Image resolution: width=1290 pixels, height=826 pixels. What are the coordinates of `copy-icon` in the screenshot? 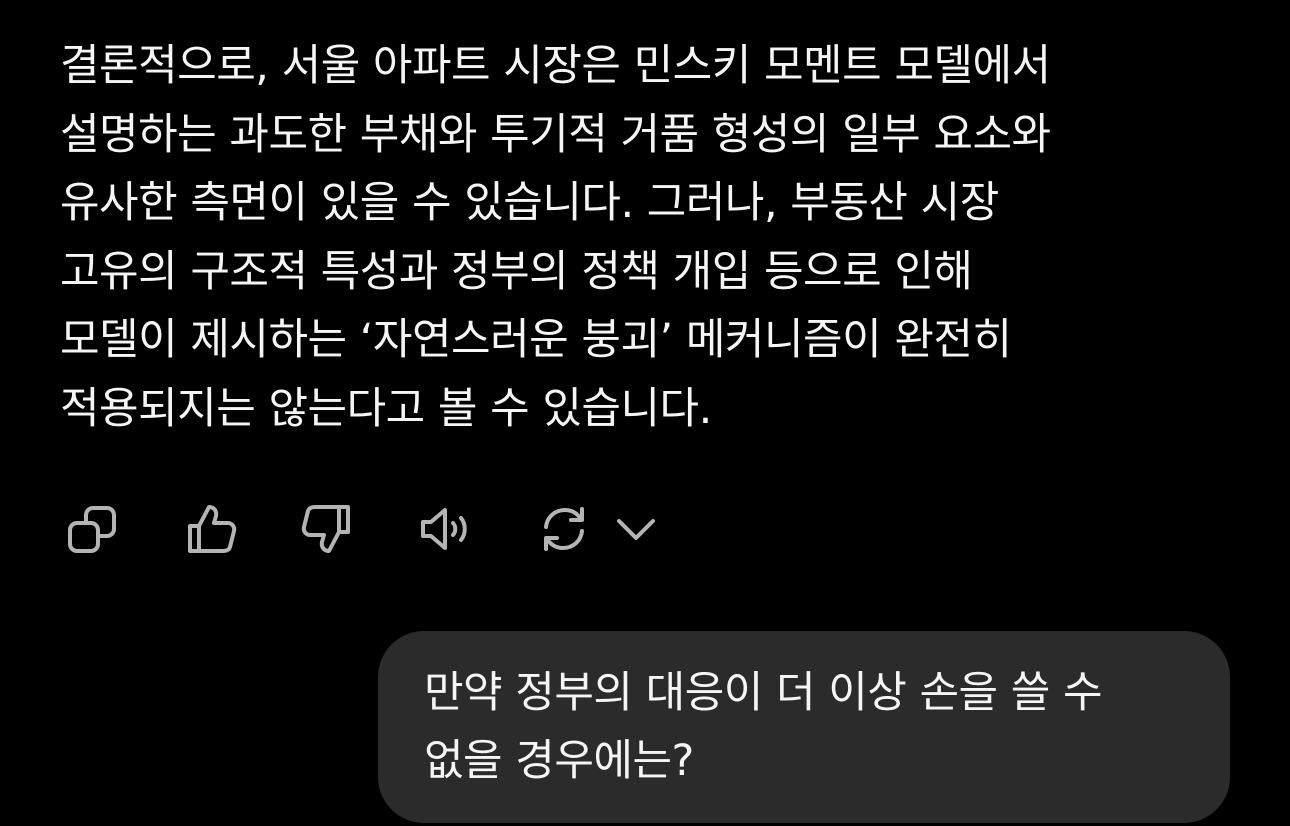 It's located at (92, 529).